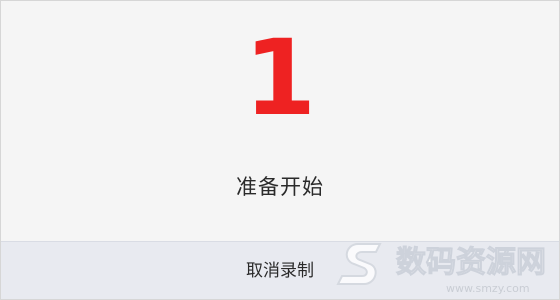  What do you see at coordinates (280, 78) in the screenshot?
I see `countdown-number: 1` at bounding box center [280, 78].